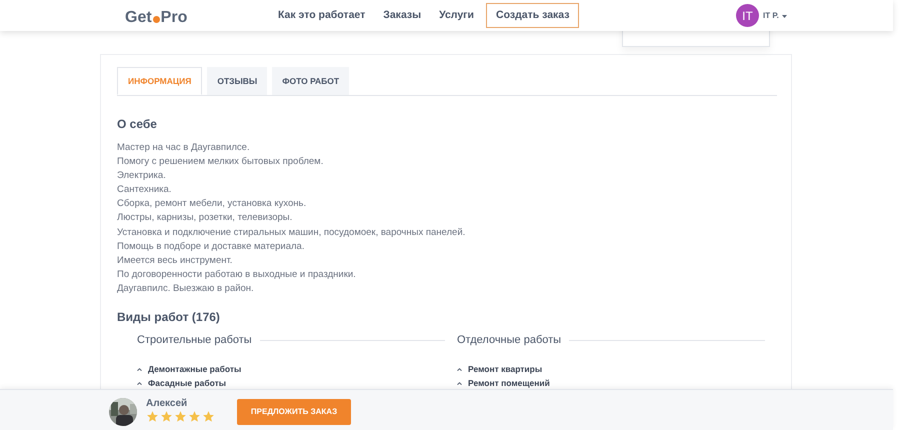  Describe the element at coordinates (187, 383) in the screenshot. I see `work-type-link: Фасадные работы` at that location.